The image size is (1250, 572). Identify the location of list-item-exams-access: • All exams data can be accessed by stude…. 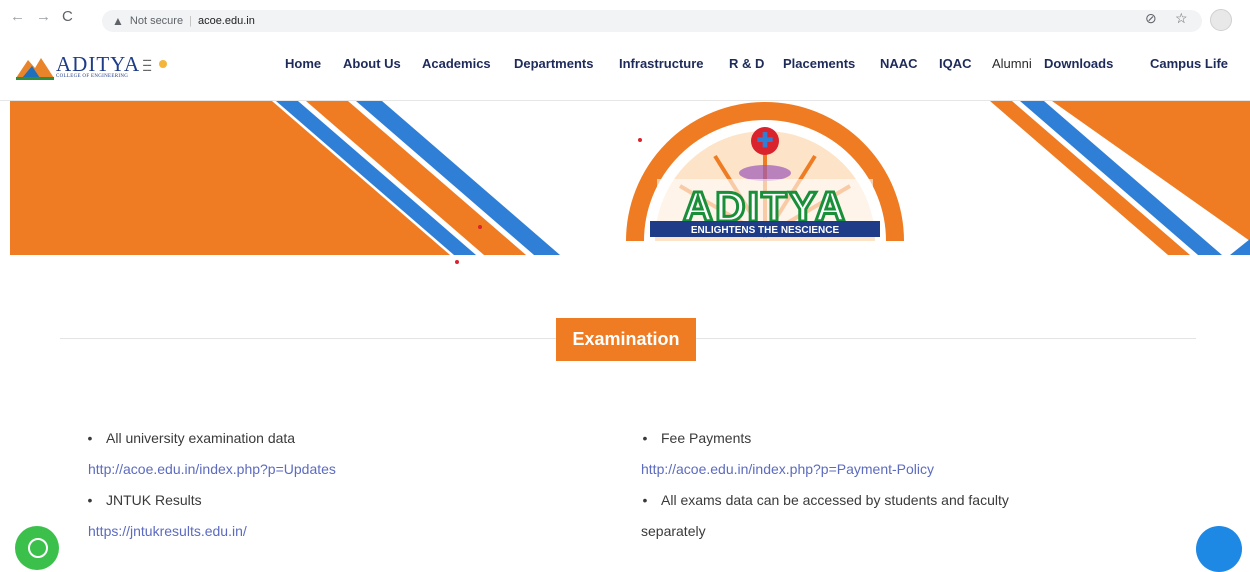
(825, 500).